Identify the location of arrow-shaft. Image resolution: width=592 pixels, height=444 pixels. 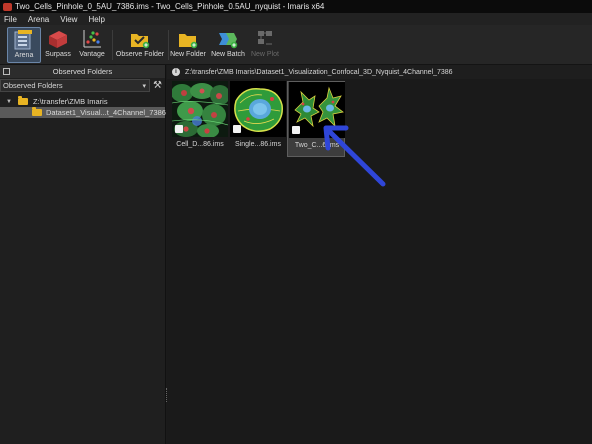
(356, 158).